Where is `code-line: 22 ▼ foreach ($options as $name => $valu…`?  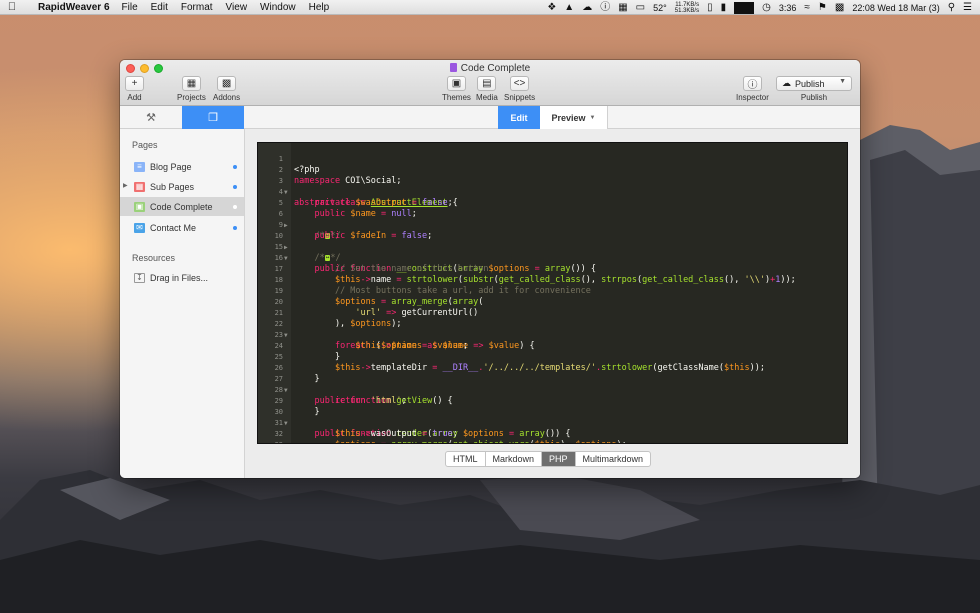 code-line: 22 ▼ foreach ($options as $name => $valu… is located at coordinates (552, 329).